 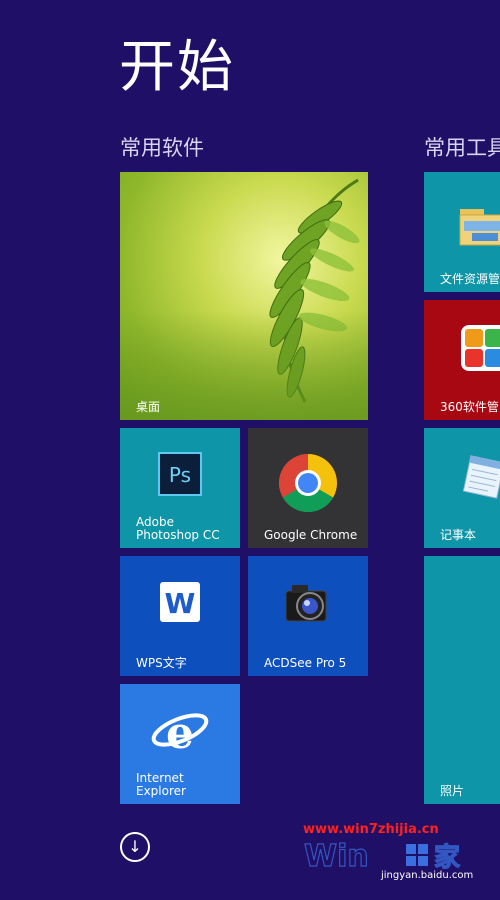 I want to click on tile-file-explorer: 文件资源管, so click(x=462, y=232).